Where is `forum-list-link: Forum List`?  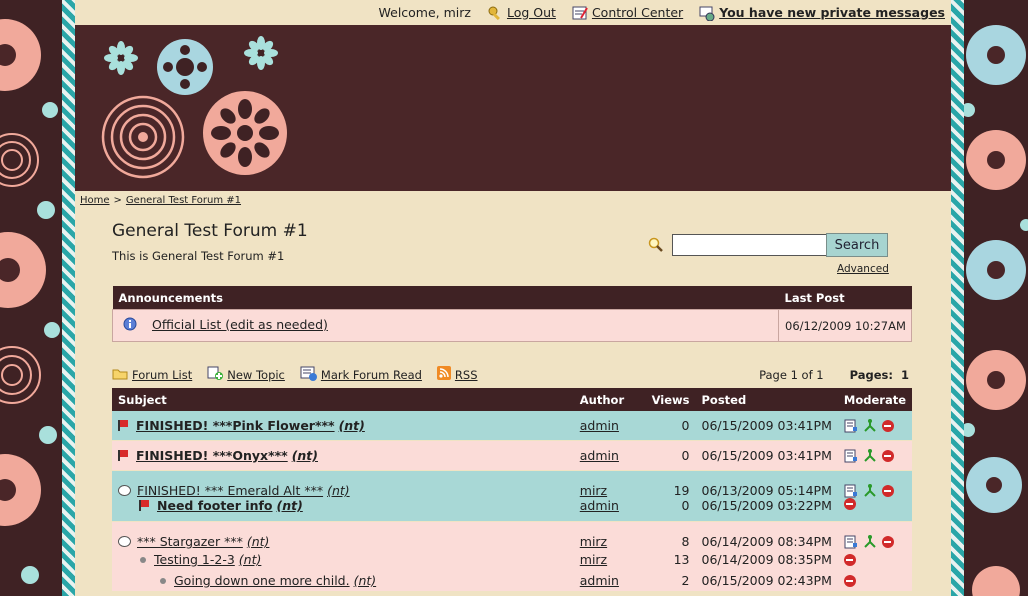 forum-list-link: Forum List is located at coordinates (152, 375).